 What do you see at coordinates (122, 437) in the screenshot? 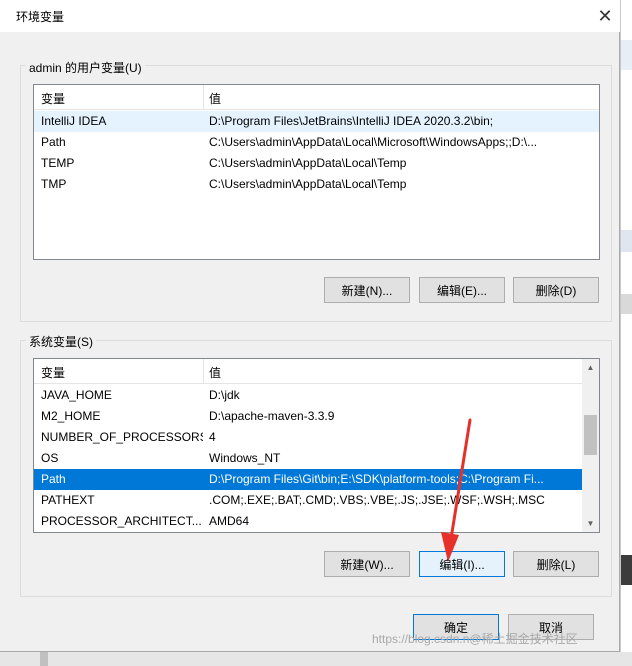
I see `row-variable-name: NUMBER_OF_PROCESSORS` at bounding box center [122, 437].